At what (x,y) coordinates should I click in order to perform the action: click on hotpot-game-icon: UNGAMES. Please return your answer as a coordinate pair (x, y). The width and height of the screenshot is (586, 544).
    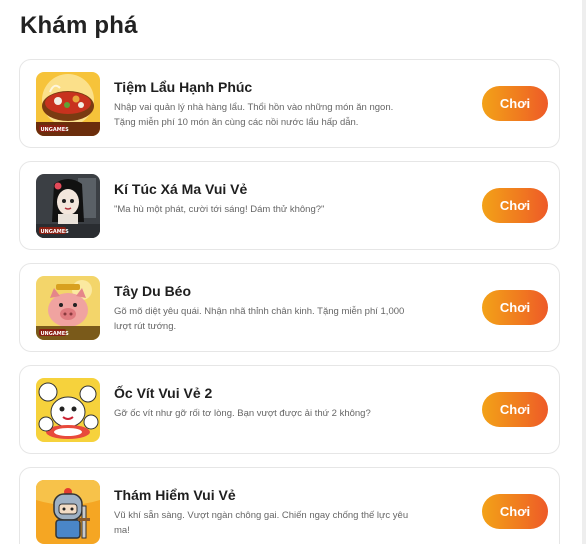
    Looking at the image, I should click on (68, 104).